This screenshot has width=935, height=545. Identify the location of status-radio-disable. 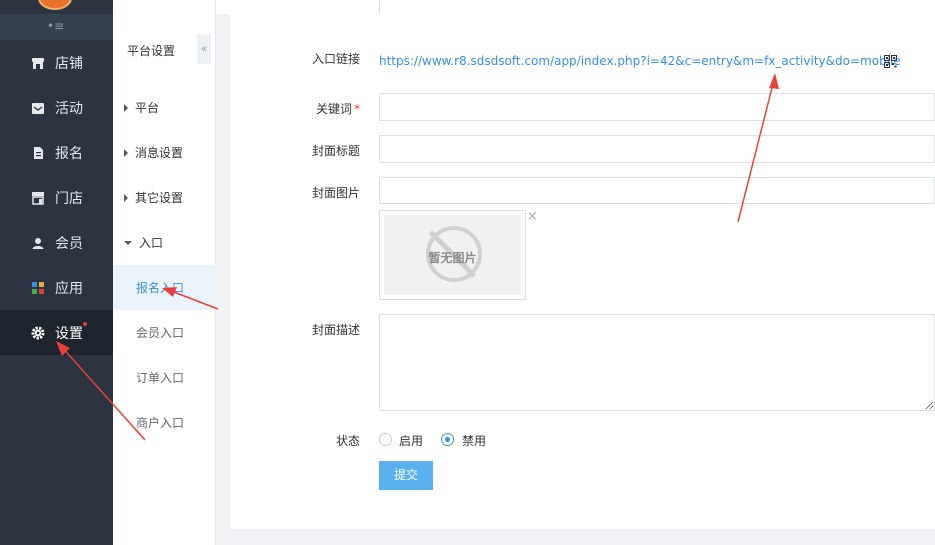
(447, 439).